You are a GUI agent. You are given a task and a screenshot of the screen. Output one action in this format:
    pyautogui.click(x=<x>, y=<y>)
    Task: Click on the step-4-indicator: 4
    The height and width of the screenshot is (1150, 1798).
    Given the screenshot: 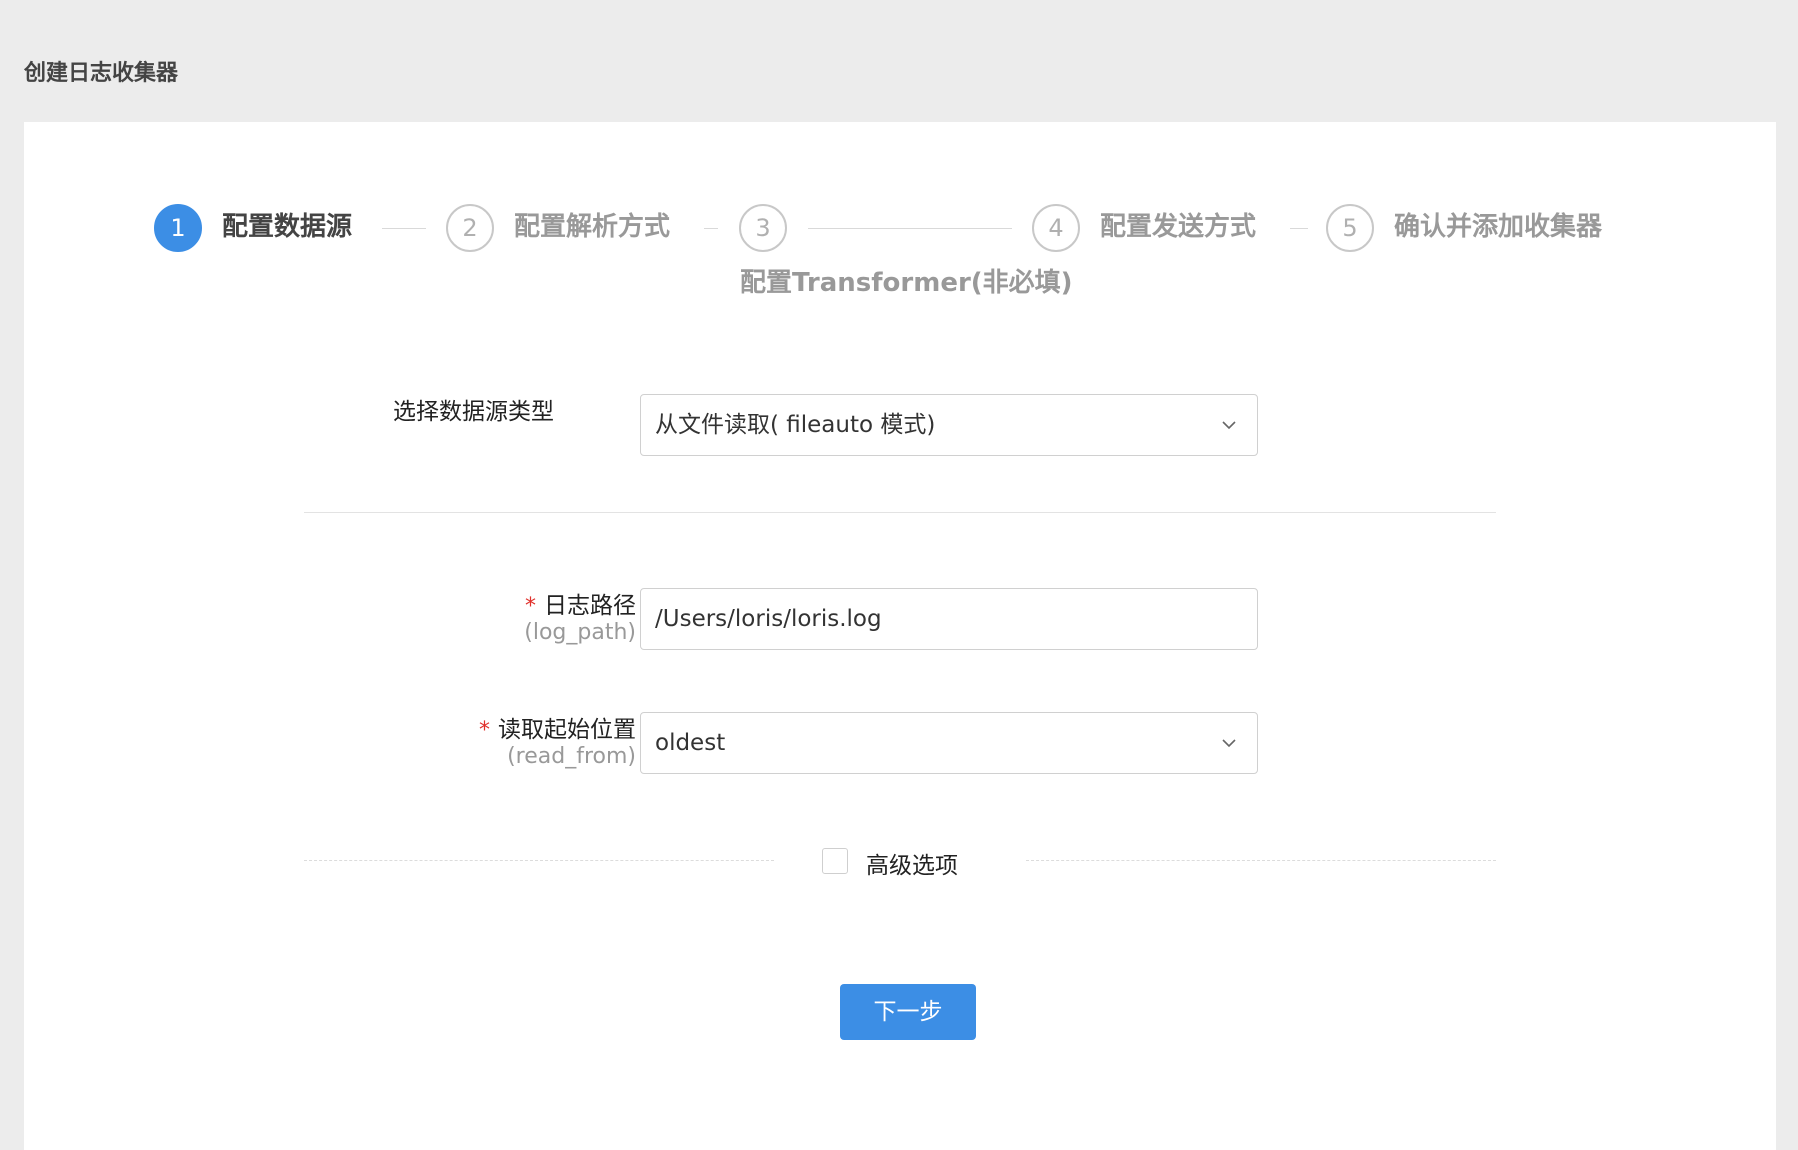 What is the action you would take?
    pyautogui.click(x=1056, y=228)
    